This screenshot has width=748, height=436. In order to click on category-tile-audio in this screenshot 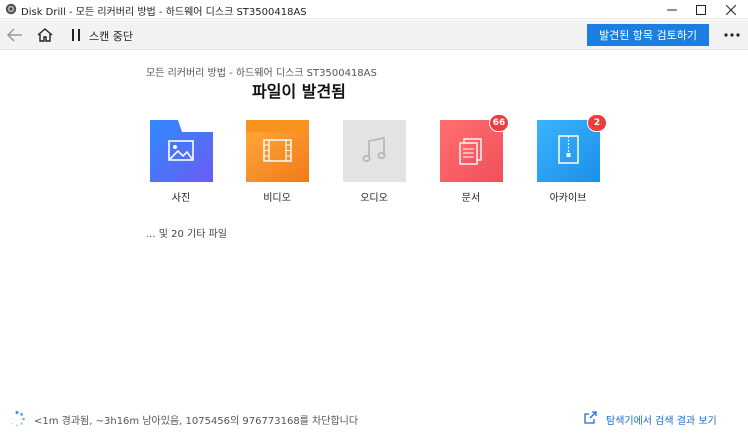, I will do `click(374, 151)`.